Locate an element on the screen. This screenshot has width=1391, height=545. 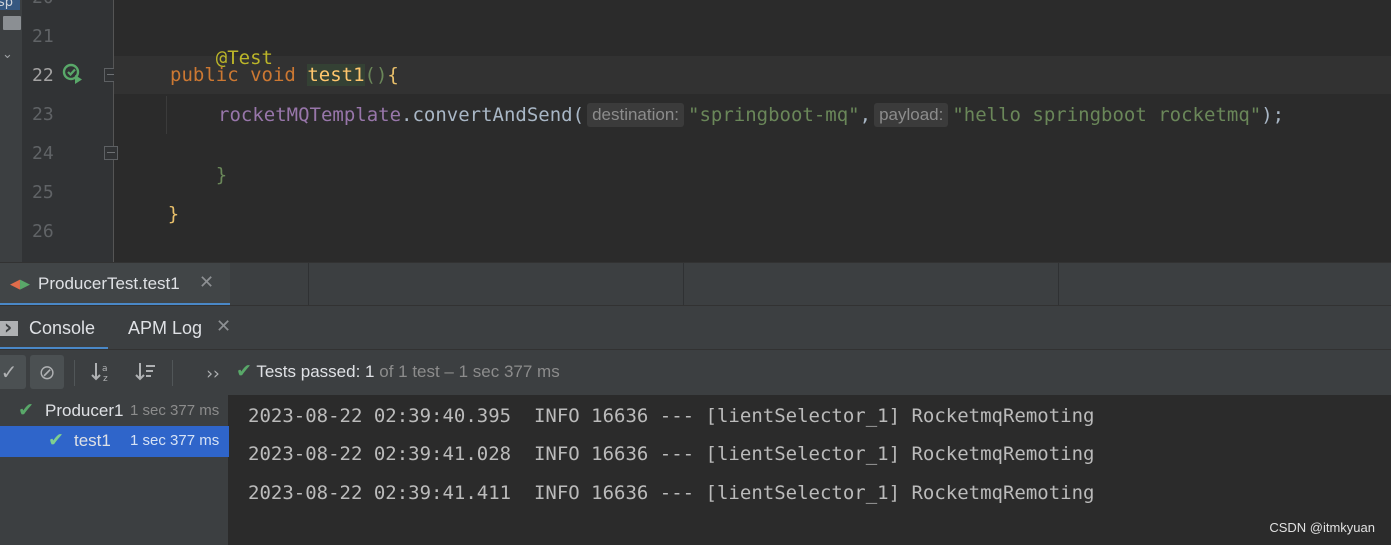
sort-alpha-icon: a z is located at coordinates (99, 373).